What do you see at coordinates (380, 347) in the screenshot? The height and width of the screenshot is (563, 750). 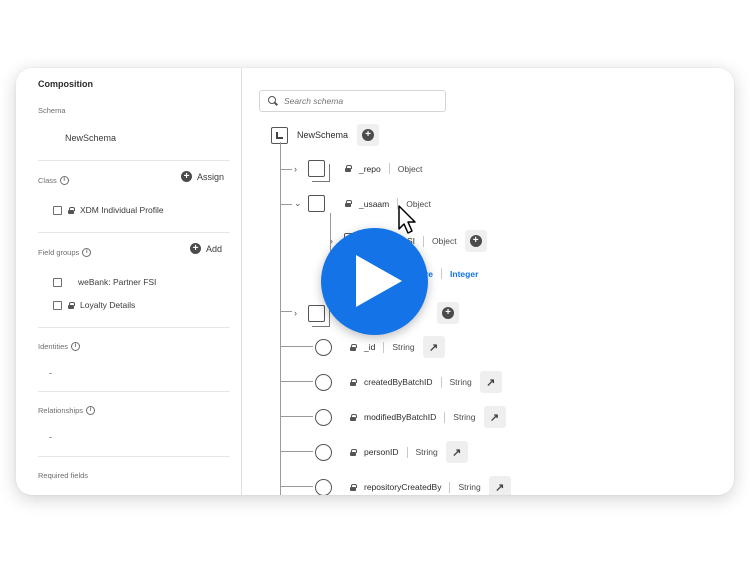 I see `tree-row: _id String ↗` at bounding box center [380, 347].